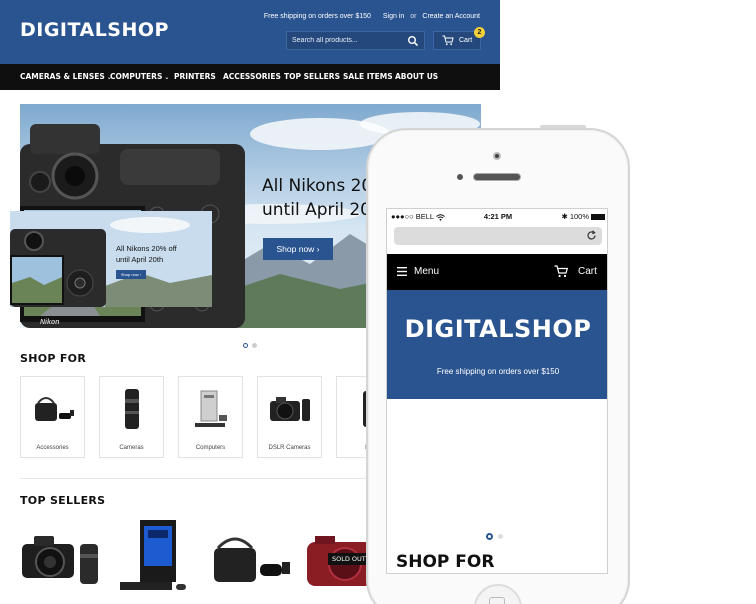  Describe the element at coordinates (146, 248) in the screenshot. I see `mobile-hero-line-1: All Nikons 20% off` at that location.